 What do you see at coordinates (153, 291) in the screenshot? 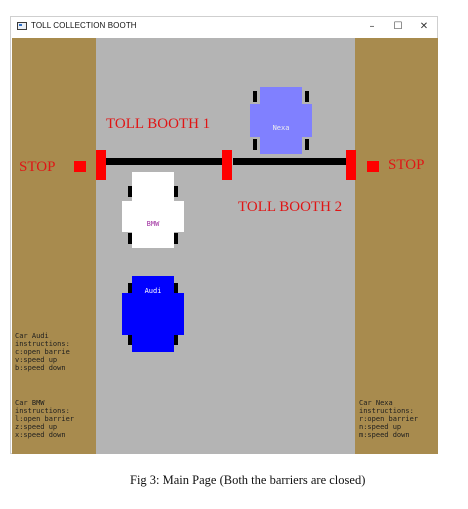
I see `car-audi-label: Audi` at bounding box center [153, 291].